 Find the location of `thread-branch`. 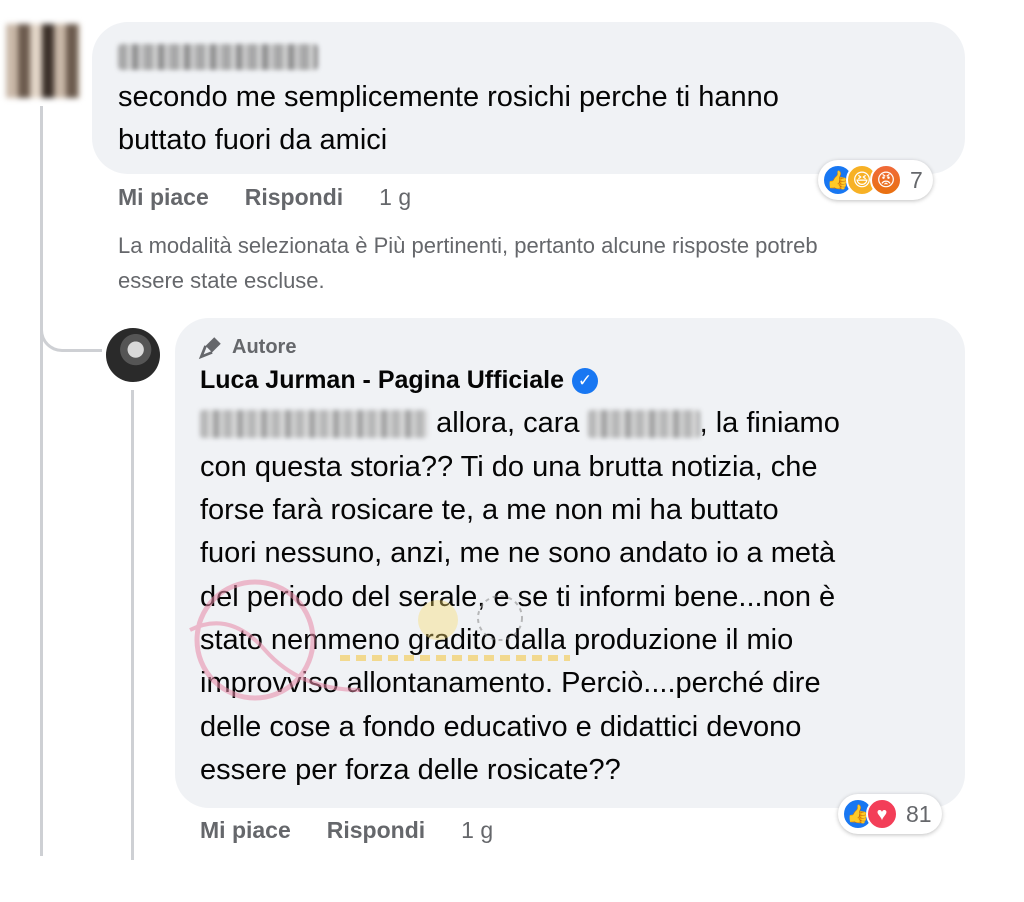

thread-branch is located at coordinates (71, 326).